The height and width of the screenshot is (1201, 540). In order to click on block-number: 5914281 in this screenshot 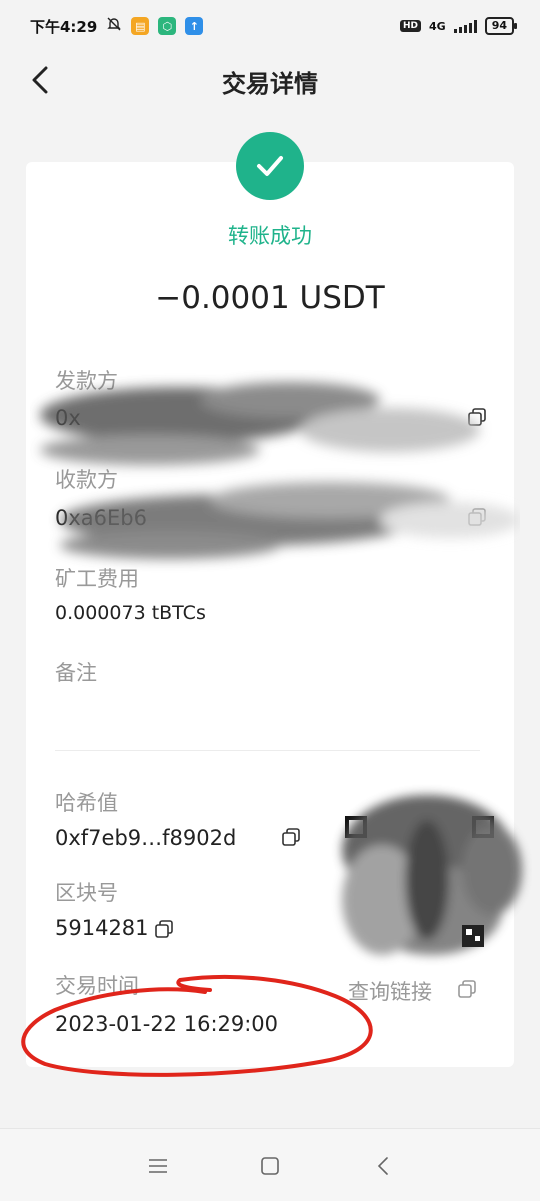, I will do `click(102, 928)`.